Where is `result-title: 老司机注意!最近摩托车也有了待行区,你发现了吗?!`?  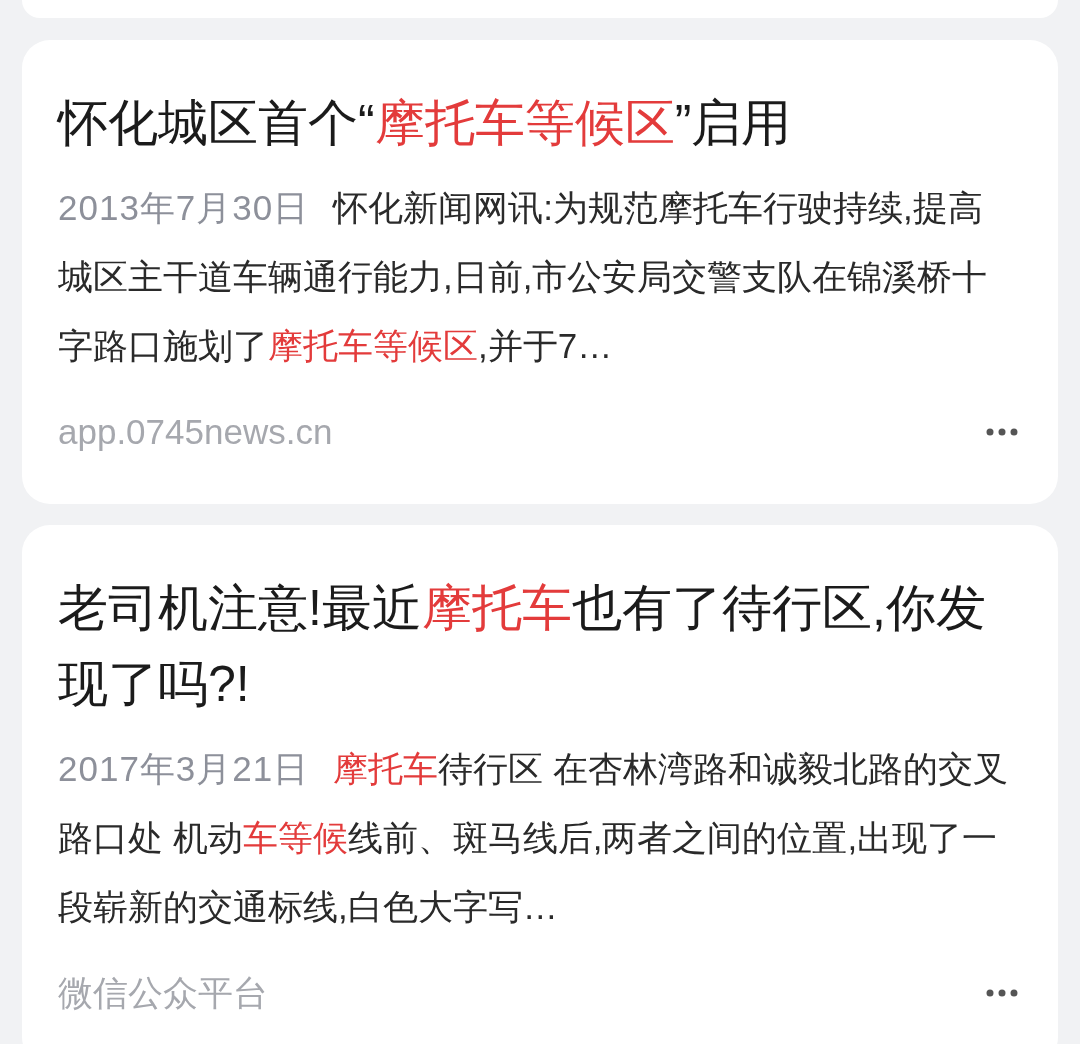
result-title: 老司机注意!最近摩托车也有了待行区,你发现了吗?! is located at coordinates (533, 646).